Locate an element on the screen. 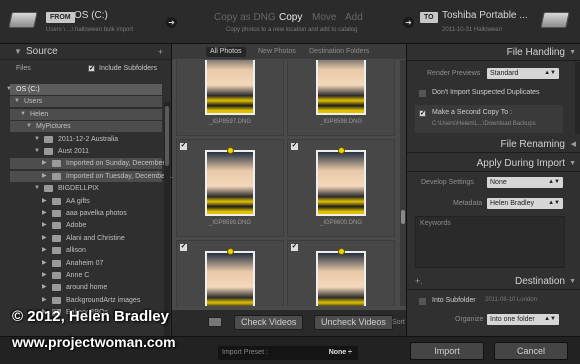 Image resolution: width=580 pixels, height=364 pixels. folder-tree-item: ▼ MyPictures is located at coordinates (86, 127).